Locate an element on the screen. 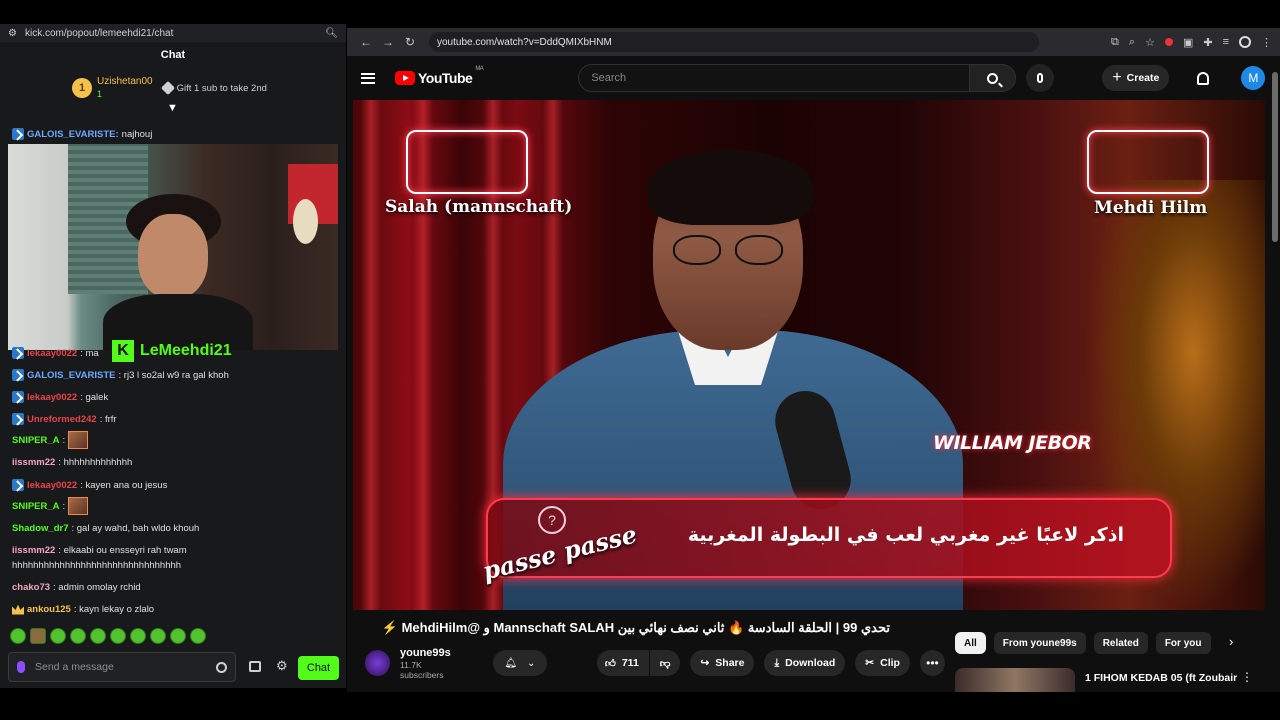 This screenshot has width=1280, height=720. recommended-title: 1 FIHOM KEDAB 05 (ft Zoubair is located at coordinates (1161, 678).